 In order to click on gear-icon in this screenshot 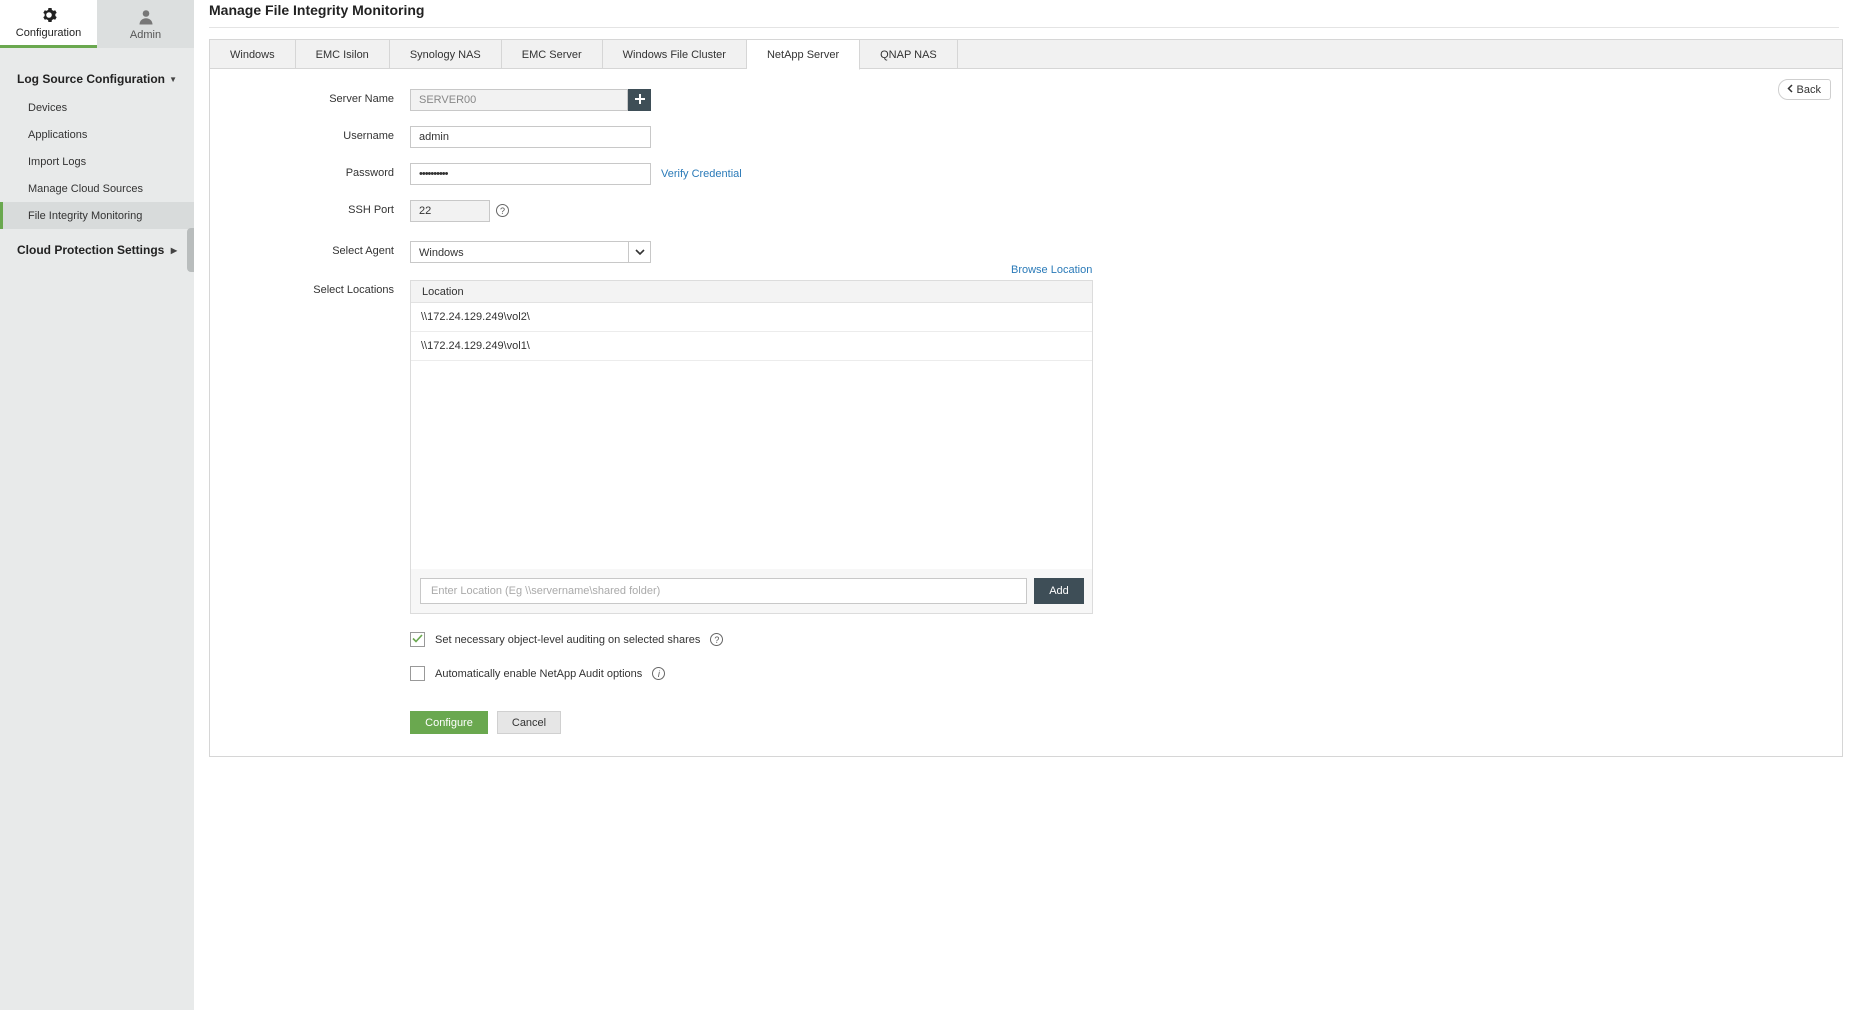, I will do `click(49, 15)`.